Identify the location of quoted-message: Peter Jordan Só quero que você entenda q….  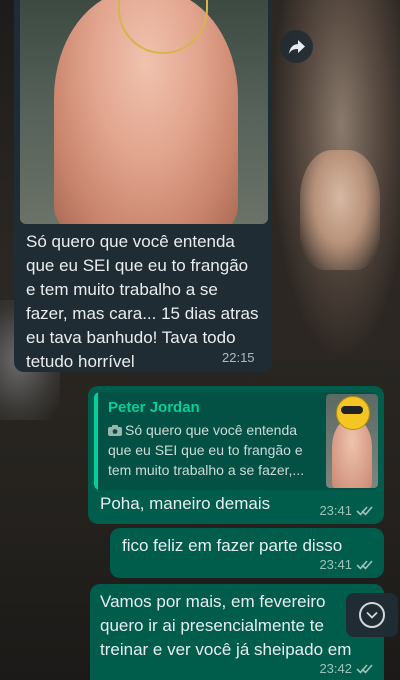
(236, 441).